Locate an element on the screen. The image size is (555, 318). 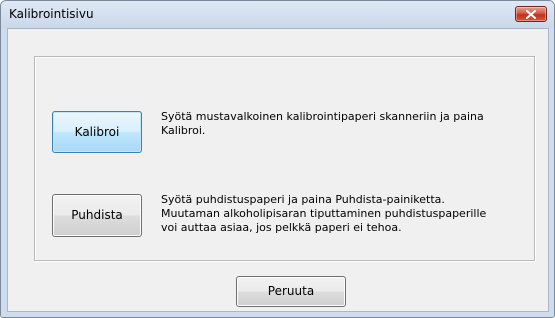
window-title: Kalibrointisivu is located at coordinates (51, 14).